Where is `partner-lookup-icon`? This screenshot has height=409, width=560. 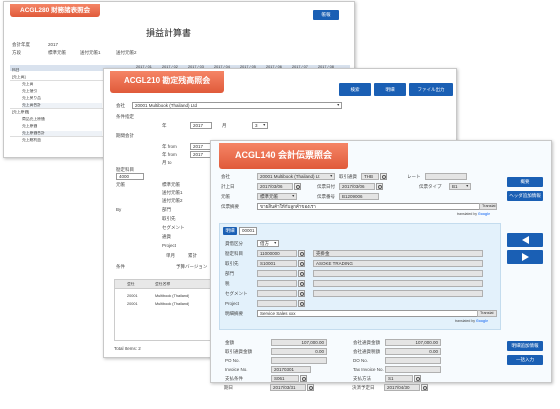
partner-lookup-icon is located at coordinates (301, 263).